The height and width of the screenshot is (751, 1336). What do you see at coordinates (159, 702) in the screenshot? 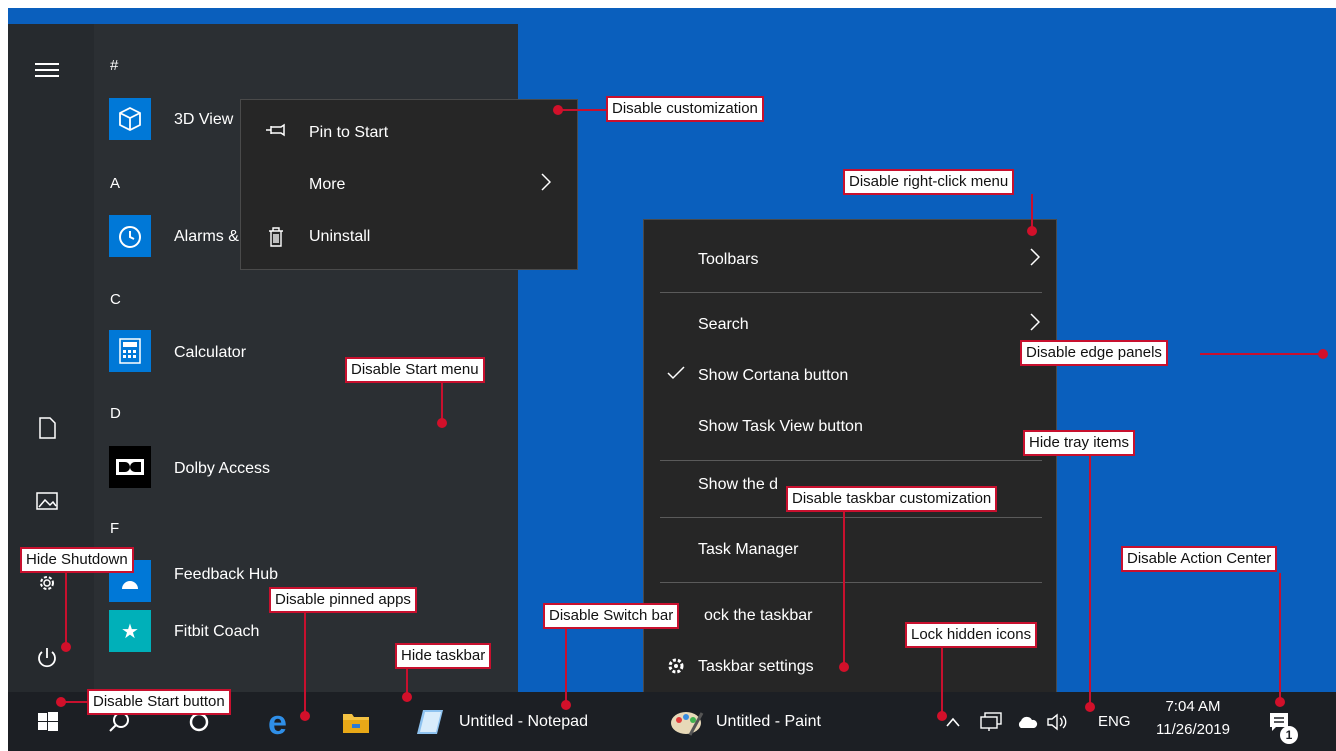
I see `callout-disable-start-button: Disable Start button` at bounding box center [159, 702].